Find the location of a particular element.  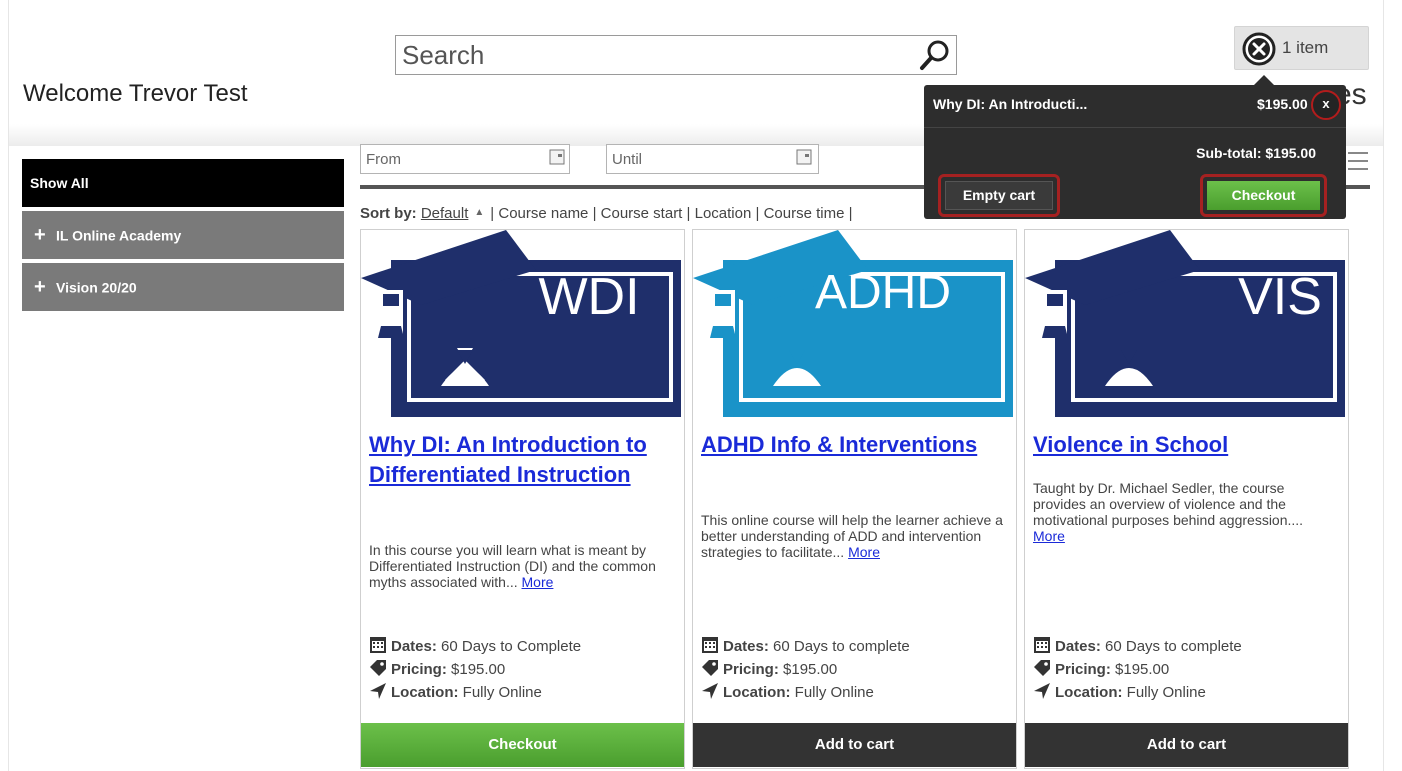

cart-subtotal: Sub-total: $195.00 is located at coordinates (1256, 153).